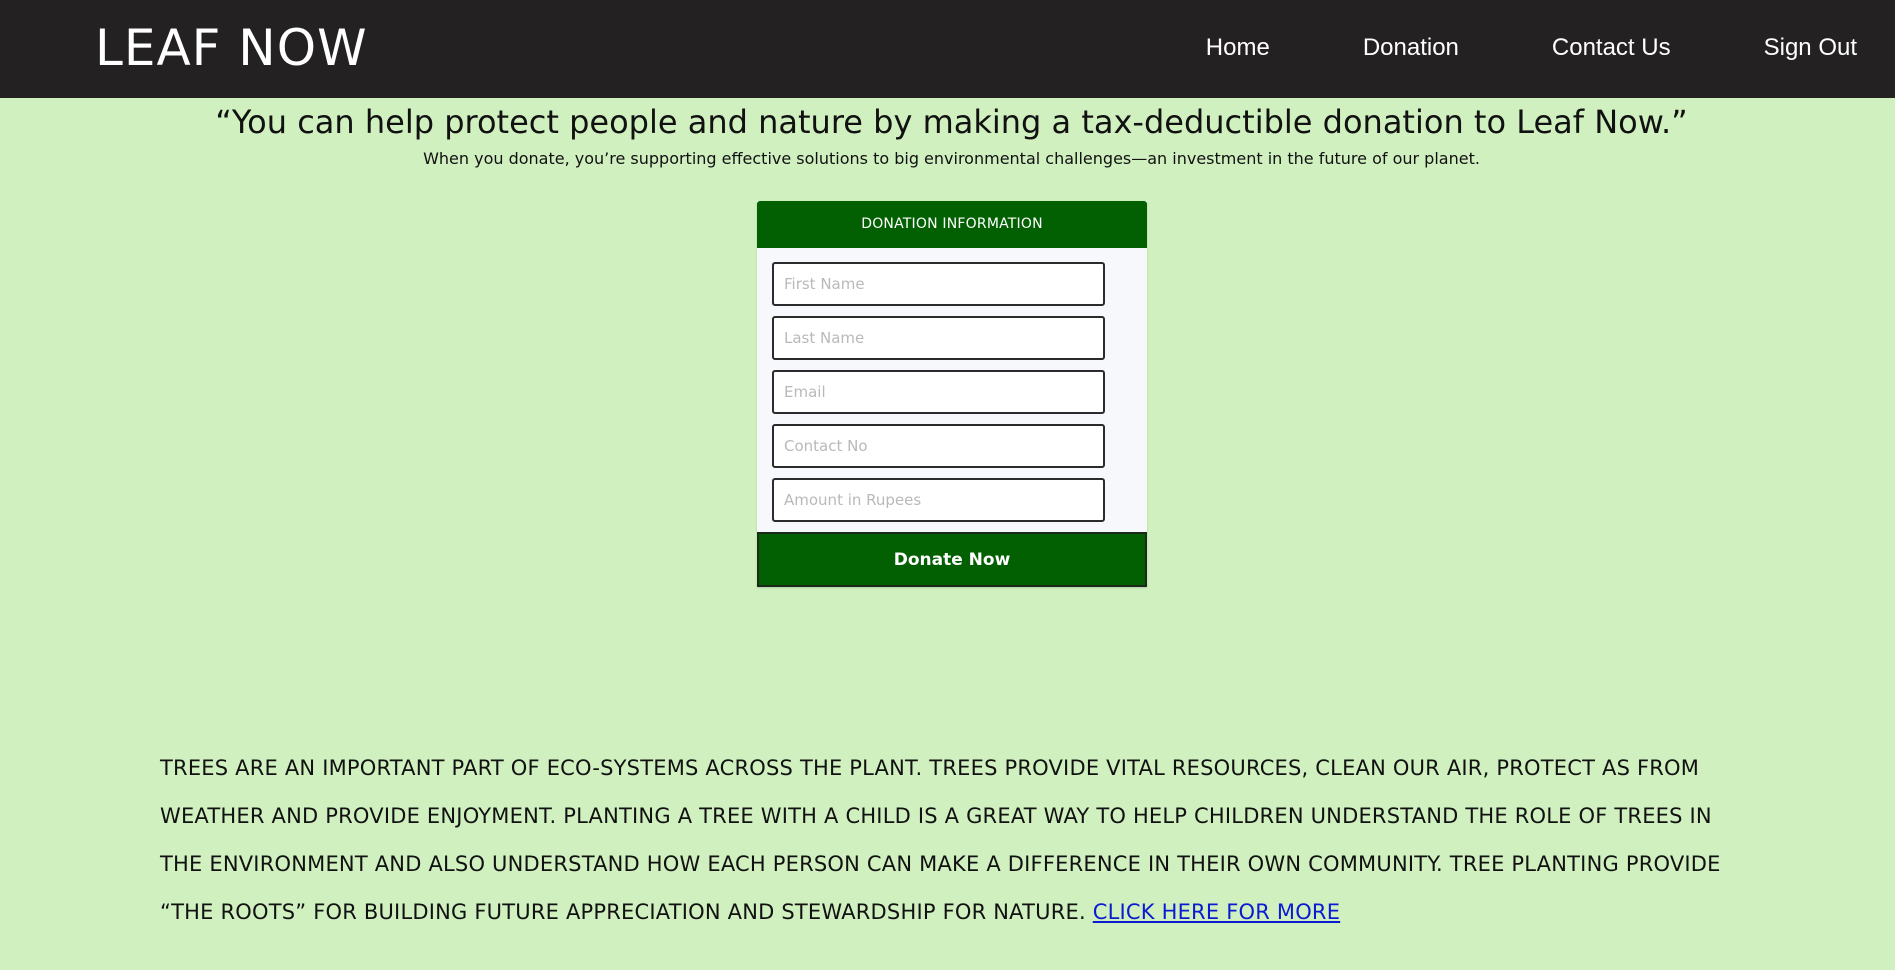 This screenshot has height=970, width=1895. I want to click on donation-form-fields, so click(952, 385).